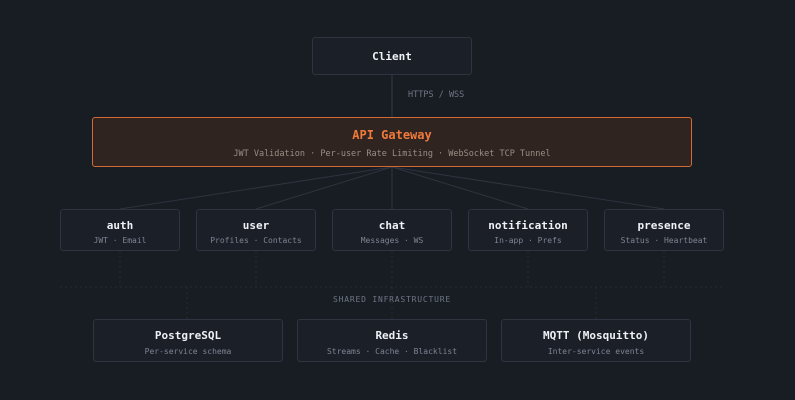 The width and height of the screenshot is (795, 400). What do you see at coordinates (528, 240) in the screenshot?
I see `service-subtitle: In-app · Prefs` at bounding box center [528, 240].